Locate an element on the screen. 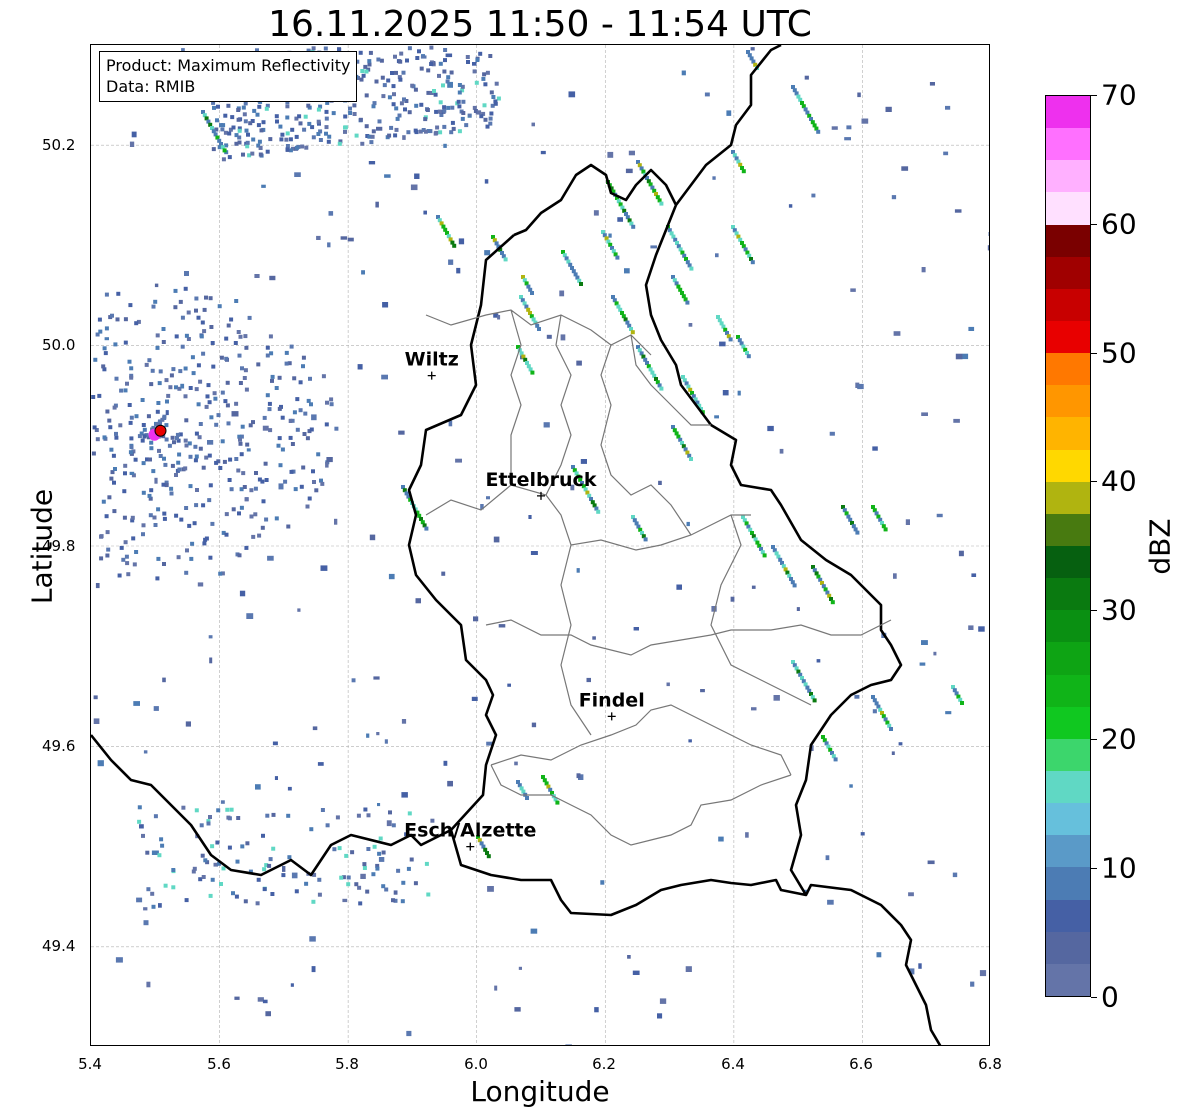 This screenshot has width=1179, height=1117. x-axis-label: Longitude is located at coordinates (540, 1091).